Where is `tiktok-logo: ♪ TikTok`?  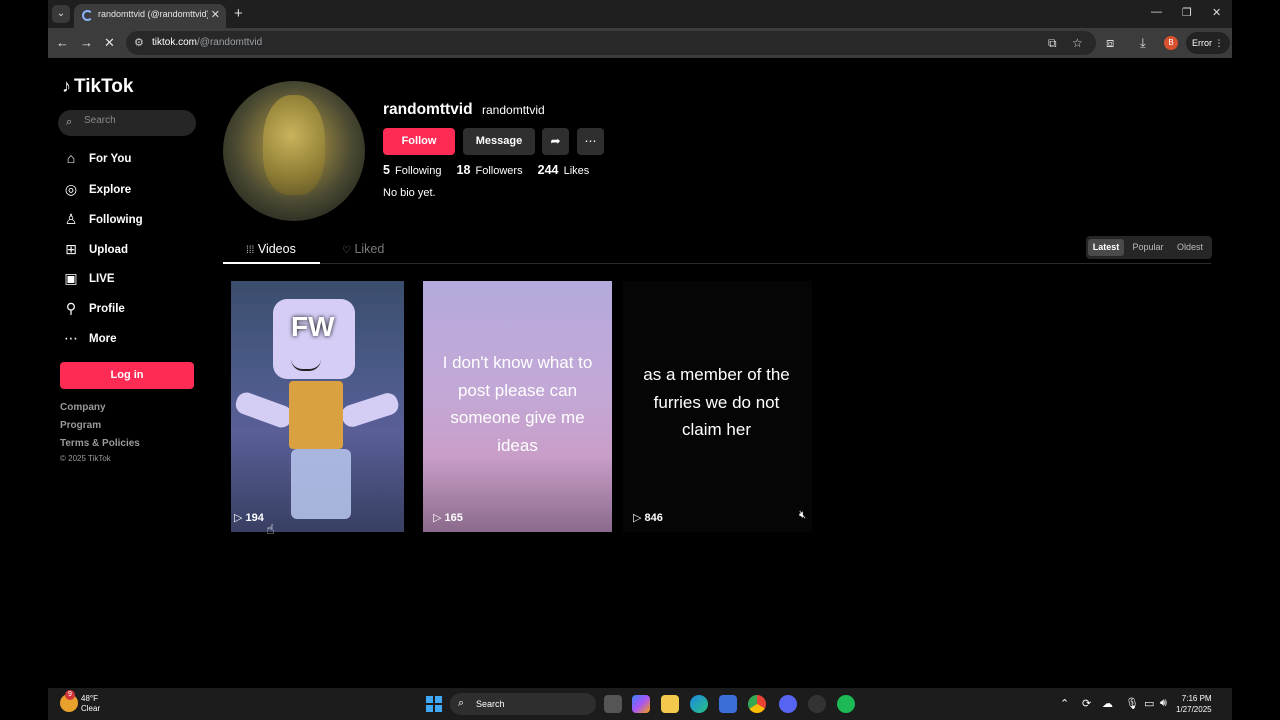
tiktok-logo: ♪ TikTok is located at coordinates (97, 87).